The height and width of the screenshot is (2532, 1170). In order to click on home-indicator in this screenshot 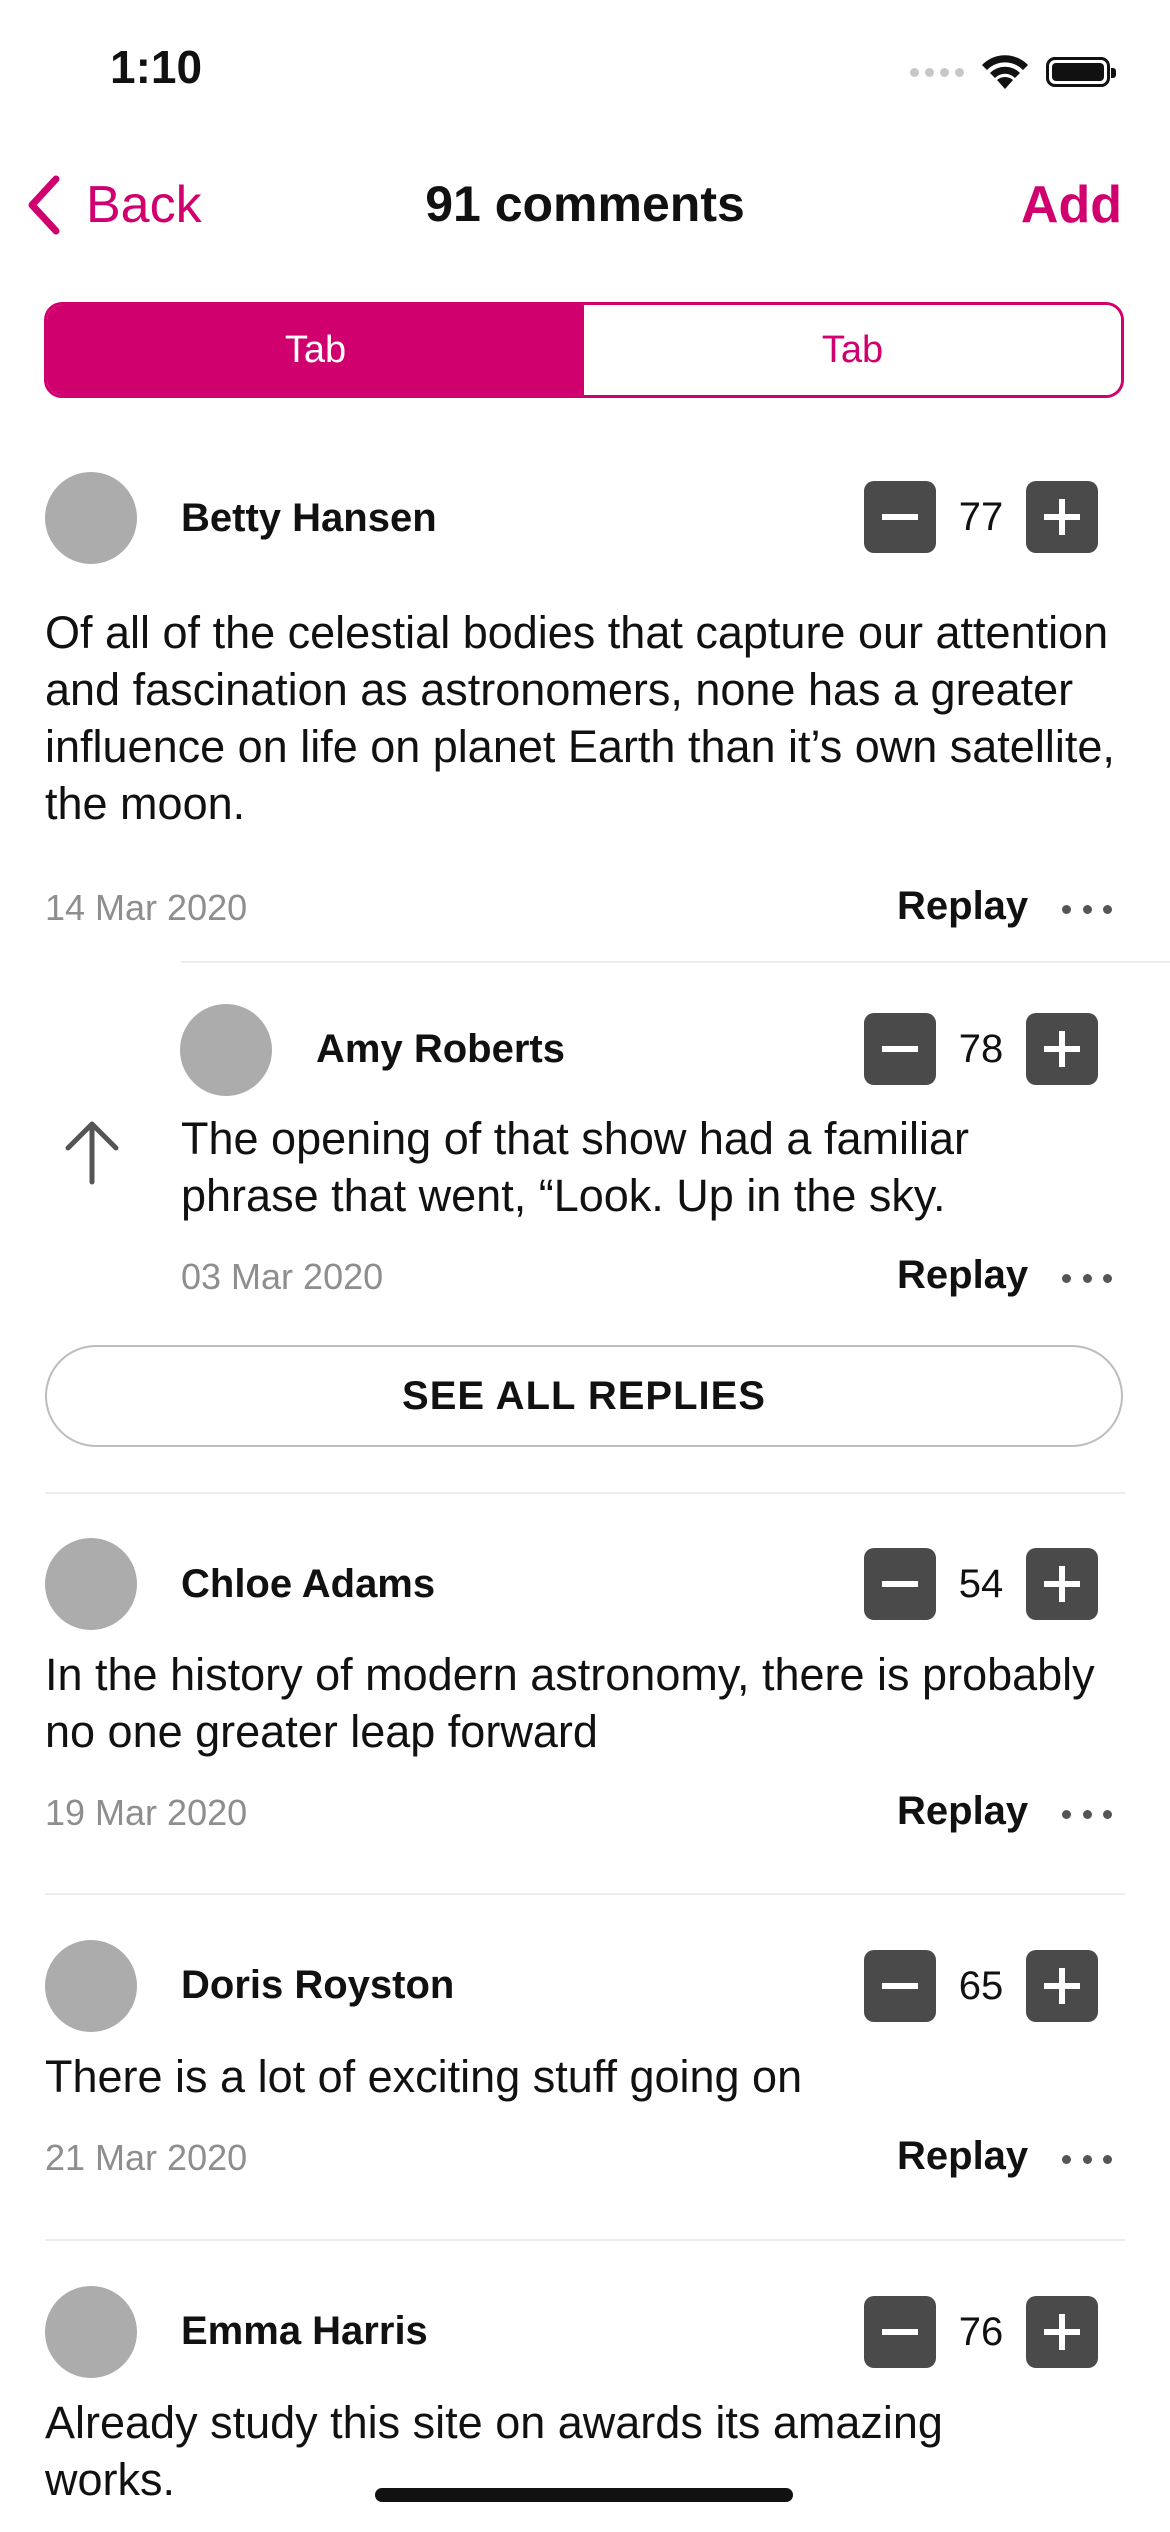, I will do `click(584, 2495)`.